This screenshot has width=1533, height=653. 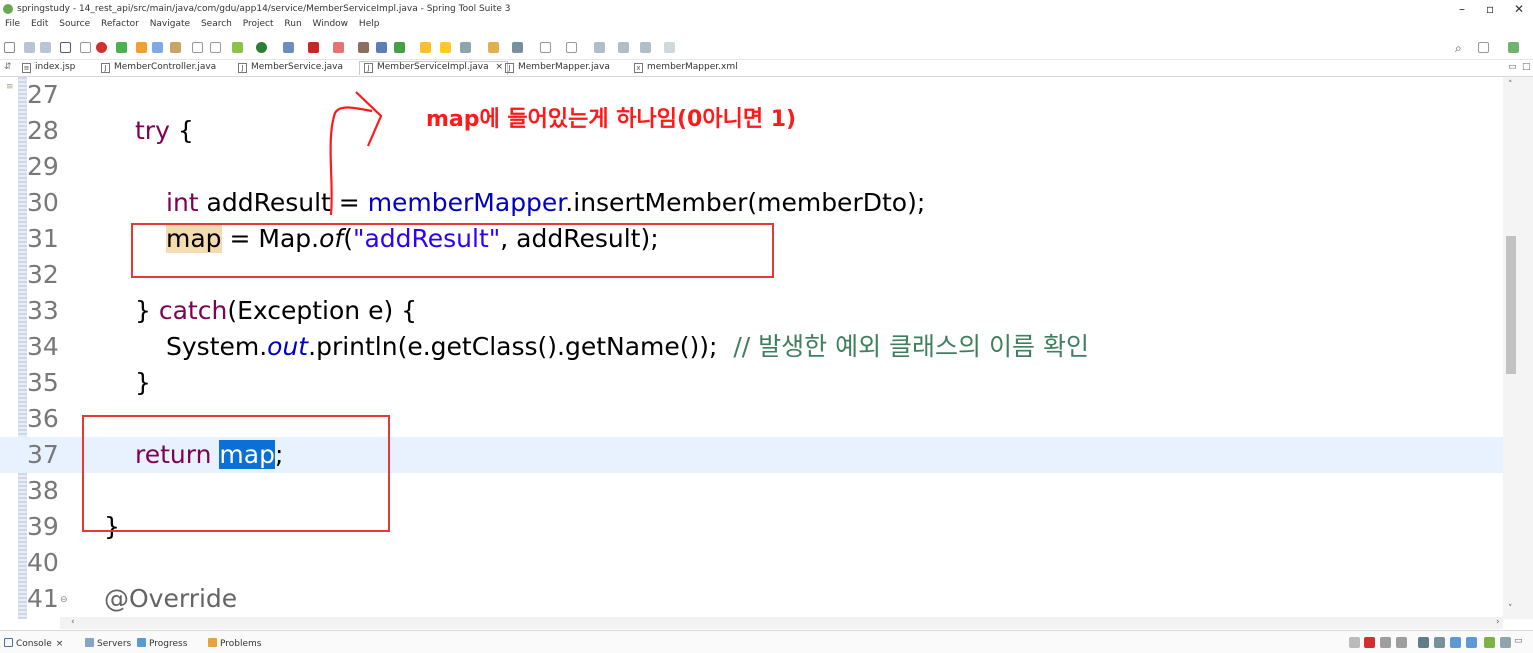 I want to click on bottom-panel: Console × Servers Progress Problems ▭, so click(x=766, y=641).